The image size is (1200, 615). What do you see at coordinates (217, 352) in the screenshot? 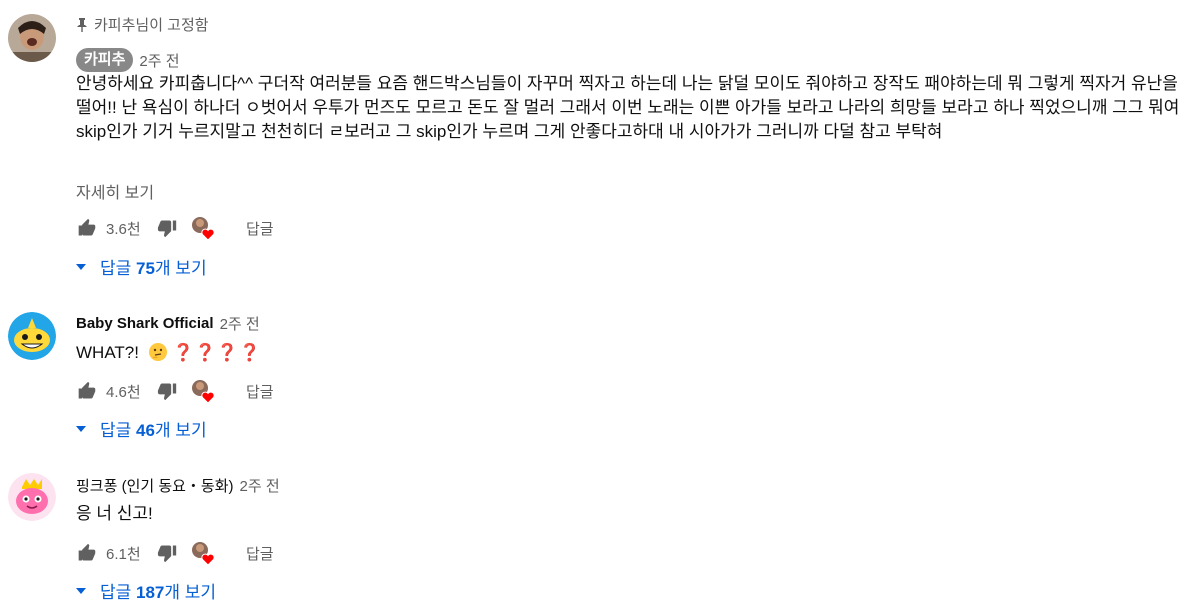
I see `question-mark-emojis: ❓❓❓❓` at bounding box center [217, 352].